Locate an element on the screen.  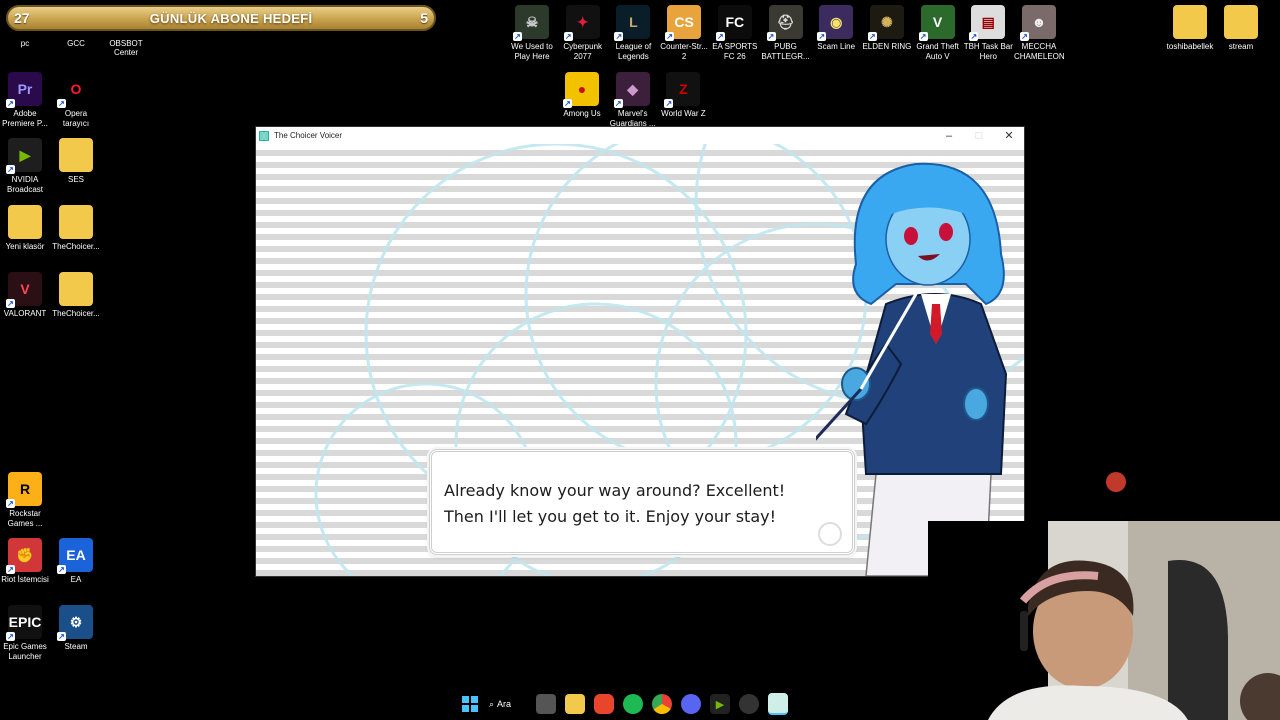
desktop-icon-label: EA SPORTS FC 26 is located at coordinates (735, 51).